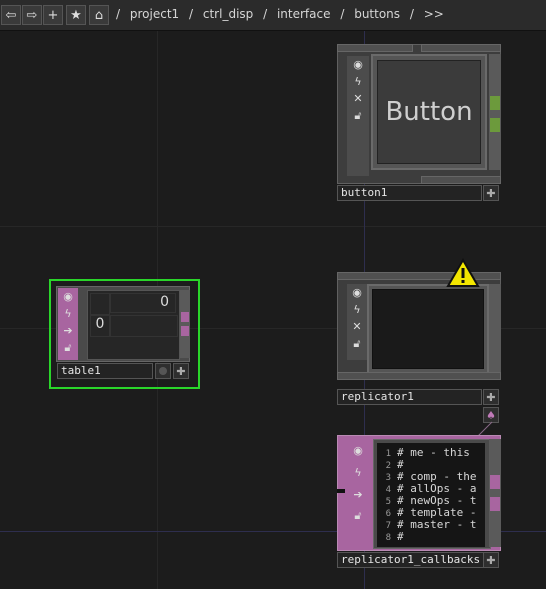 This screenshot has width=546, height=589. I want to click on arrow-left-icon: ⇦, so click(11, 15).